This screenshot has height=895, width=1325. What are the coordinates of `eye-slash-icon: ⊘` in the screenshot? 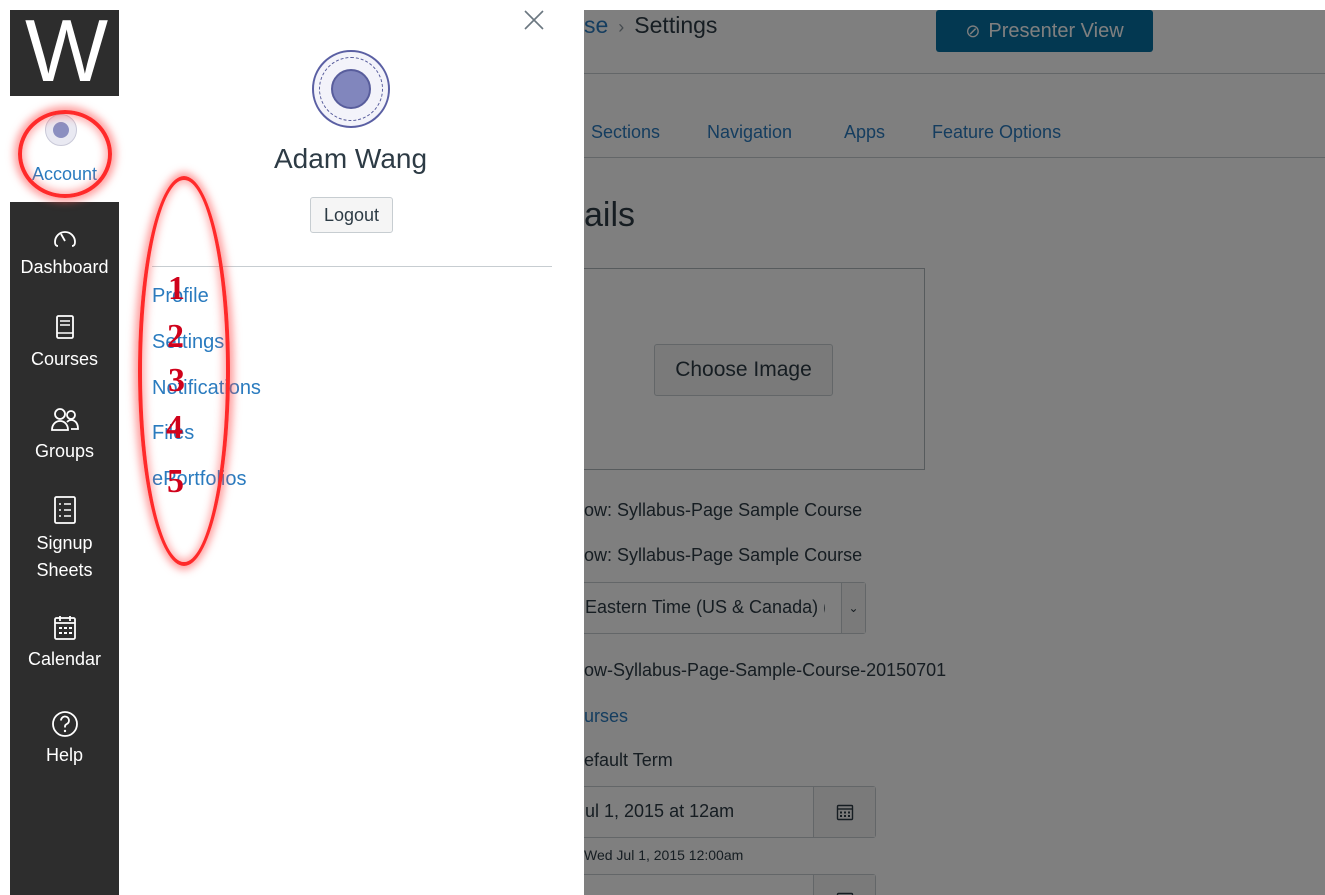 It's located at (973, 30).